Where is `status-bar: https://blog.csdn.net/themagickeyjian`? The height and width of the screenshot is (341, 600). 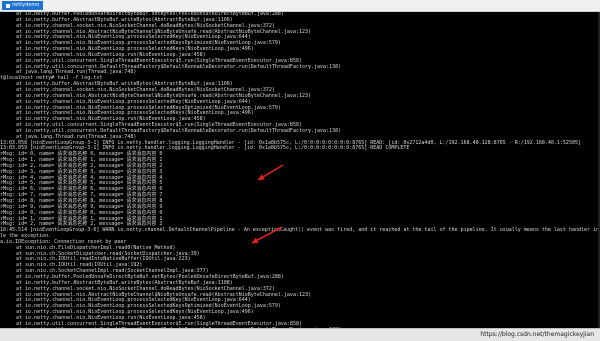
status-bar: https://blog.csdn.net/themagickeyjian is located at coordinates (300, 334).